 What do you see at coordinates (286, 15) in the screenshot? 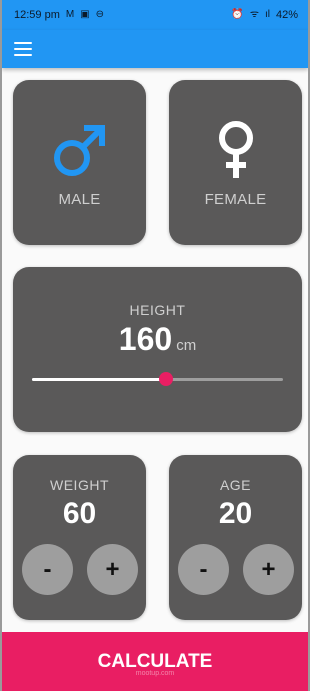
I see `battery-level: 42%` at bounding box center [286, 15].